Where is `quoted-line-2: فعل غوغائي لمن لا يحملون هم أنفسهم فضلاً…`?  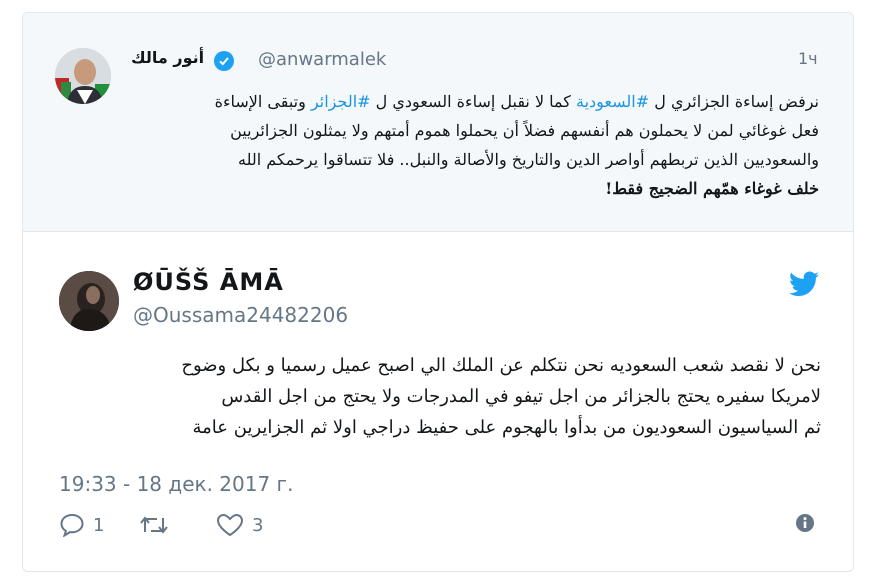 quoted-line-2: فعل غوغائي لمن لا يحملون هم أنفسهم فضلاً… is located at coordinates (524, 130).